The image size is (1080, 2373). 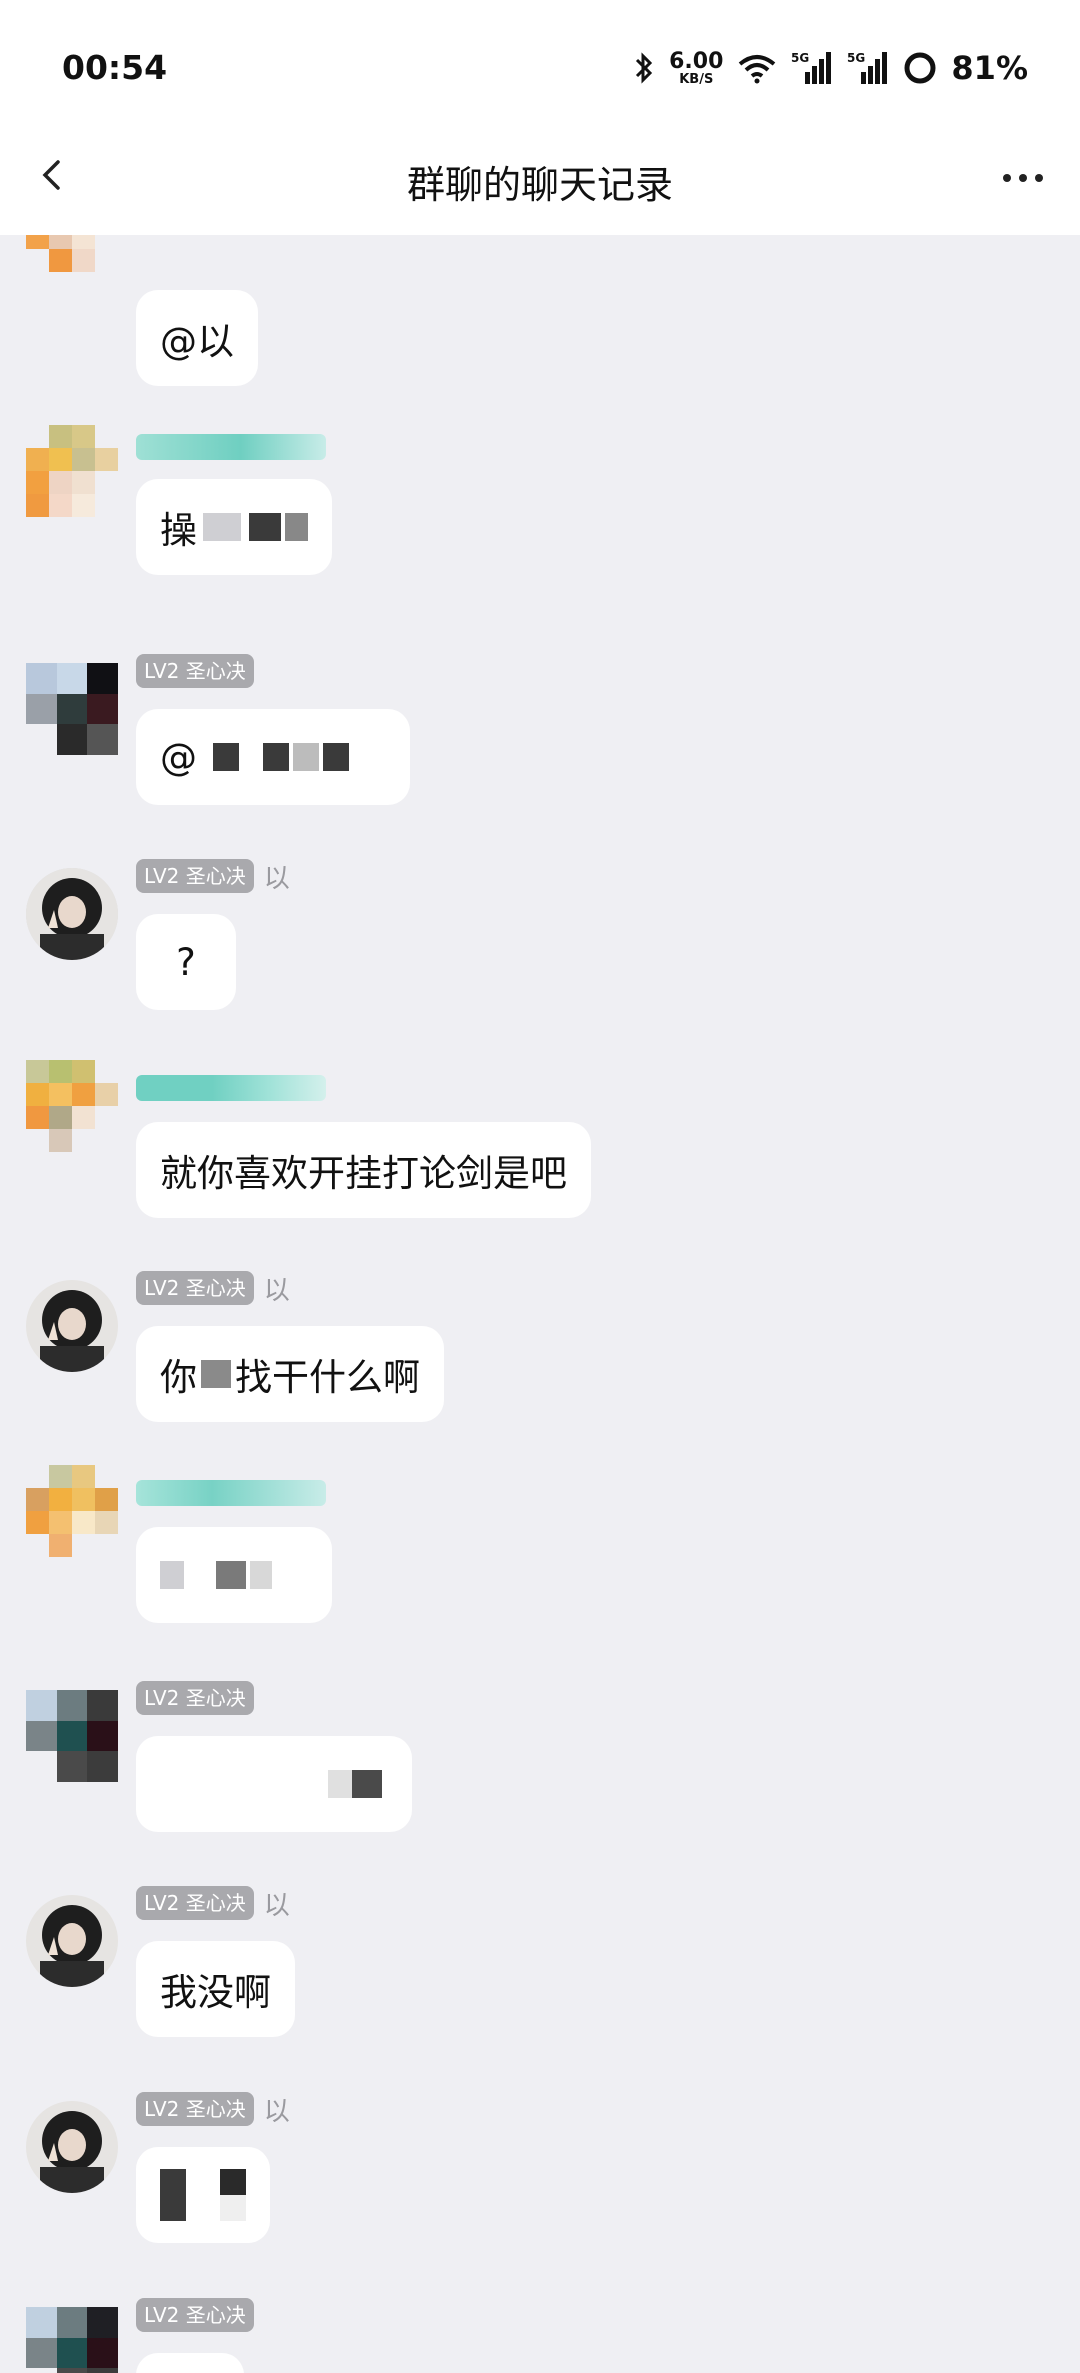 I want to click on list-item, so click(x=540, y=1545).